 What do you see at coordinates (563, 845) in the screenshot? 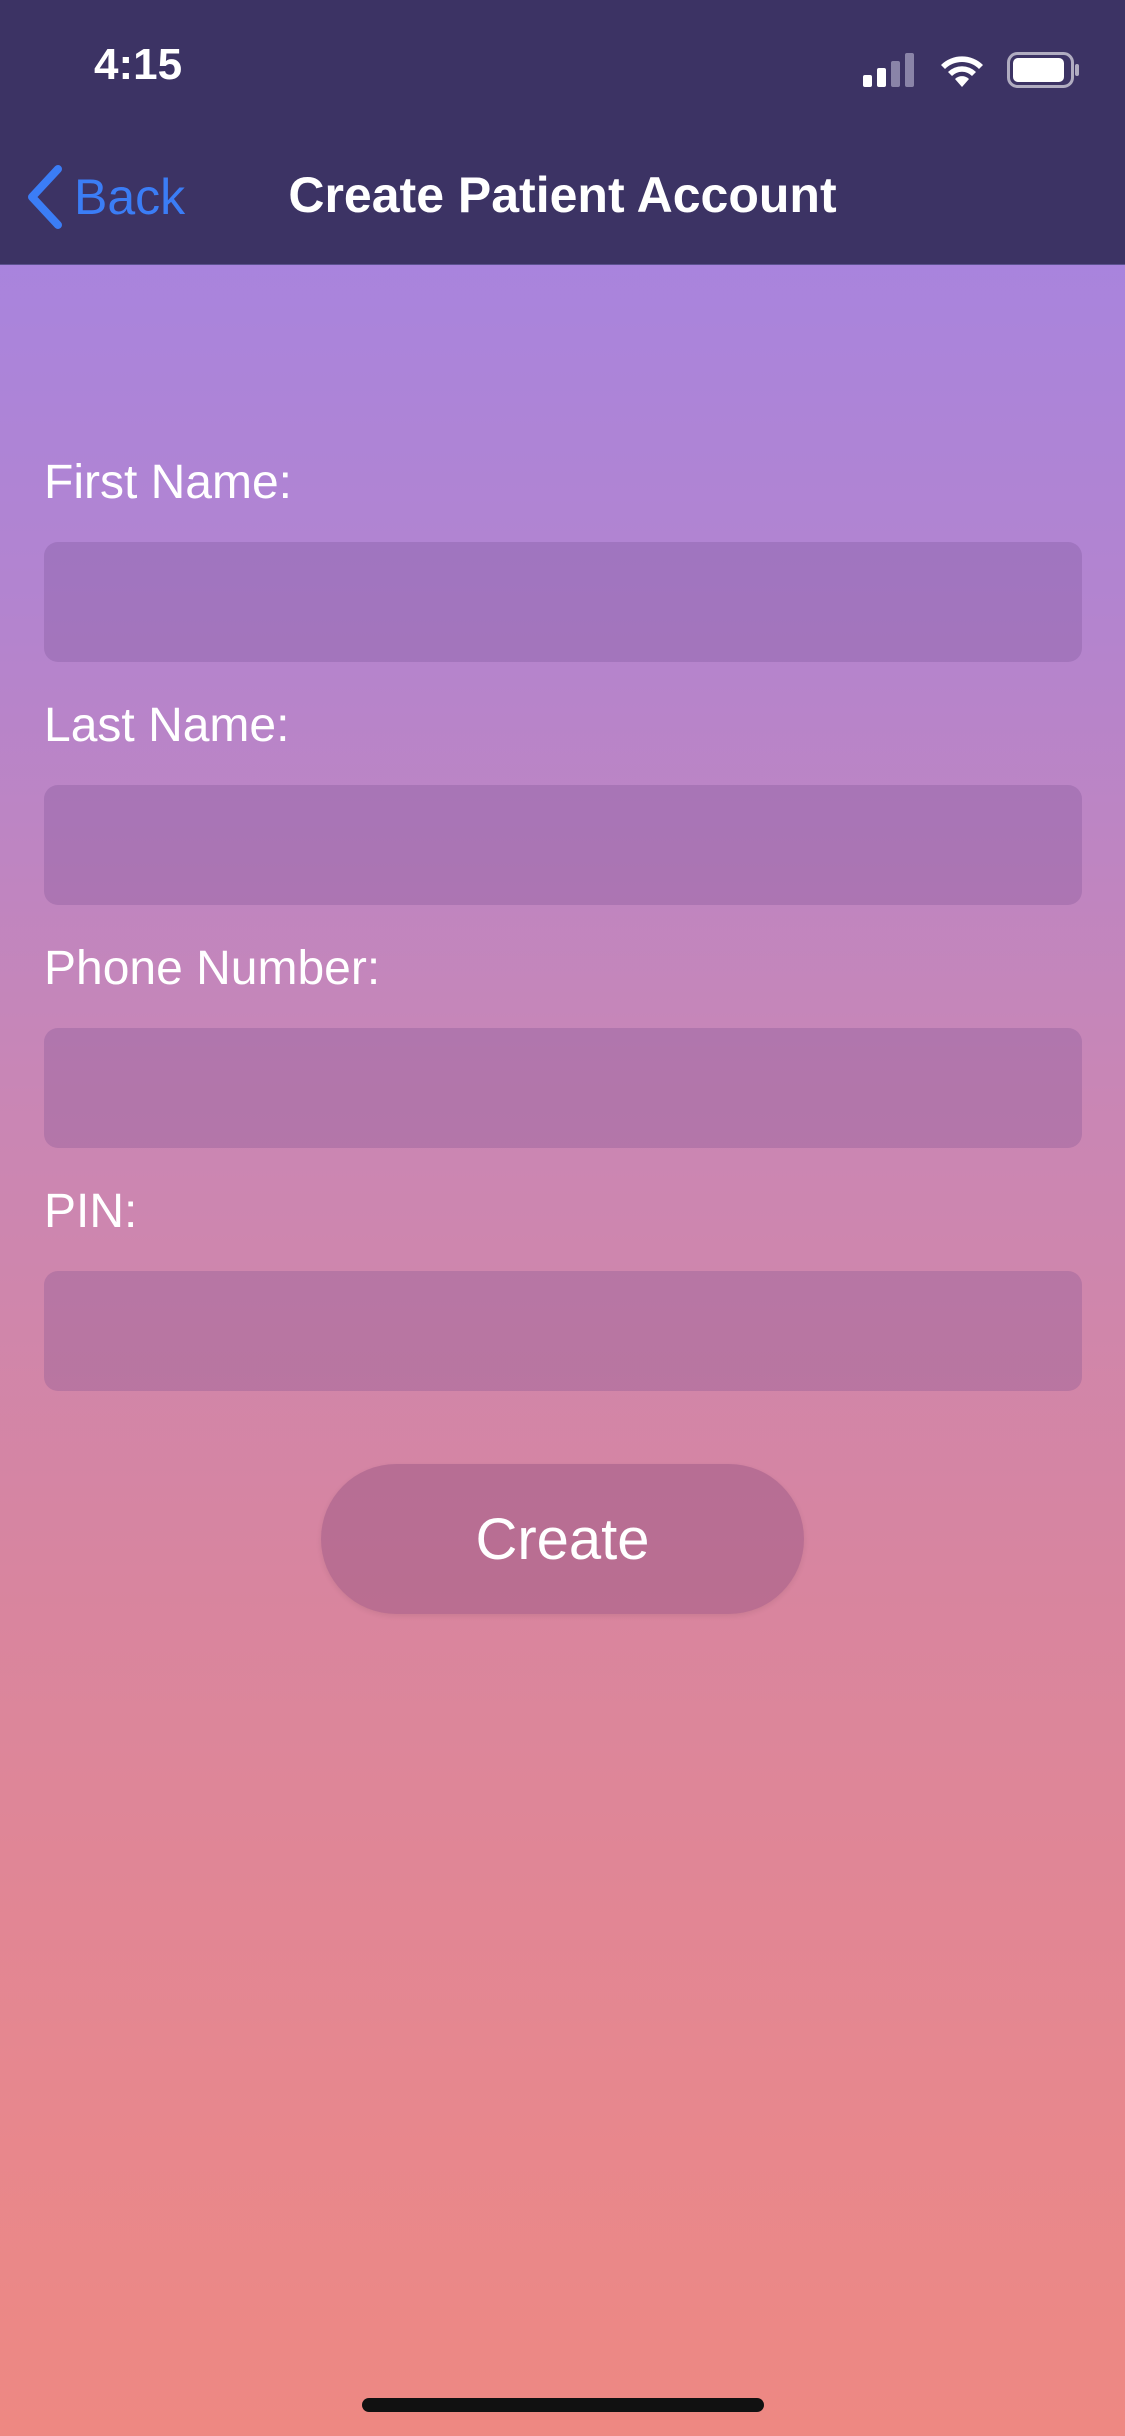
I see `last-name-field` at bounding box center [563, 845].